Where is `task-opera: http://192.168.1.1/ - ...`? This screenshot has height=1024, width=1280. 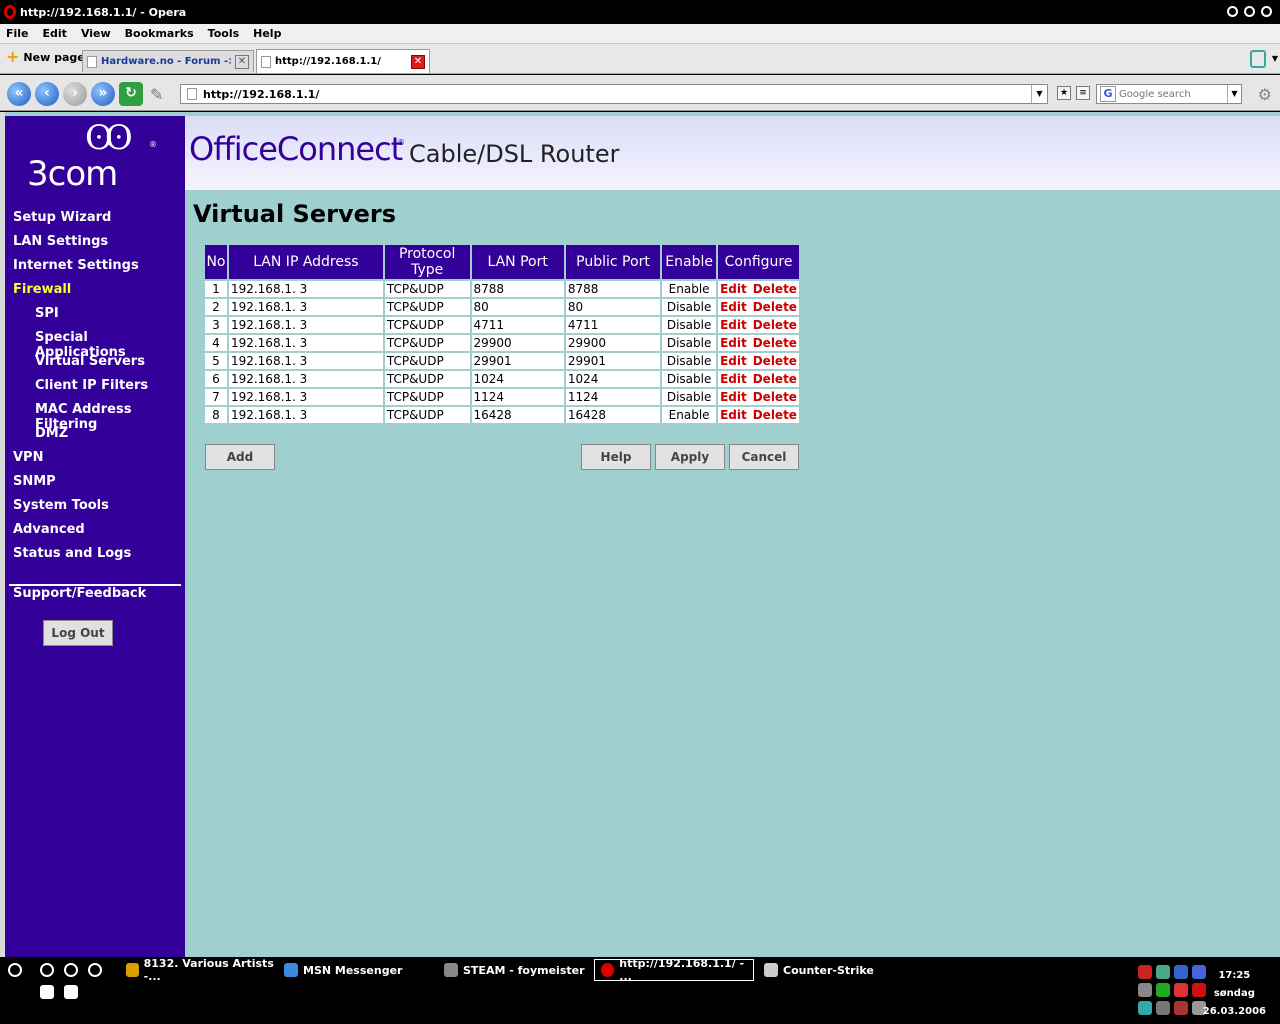 task-opera: http://192.168.1.1/ - ... is located at coordinates (674, 970).